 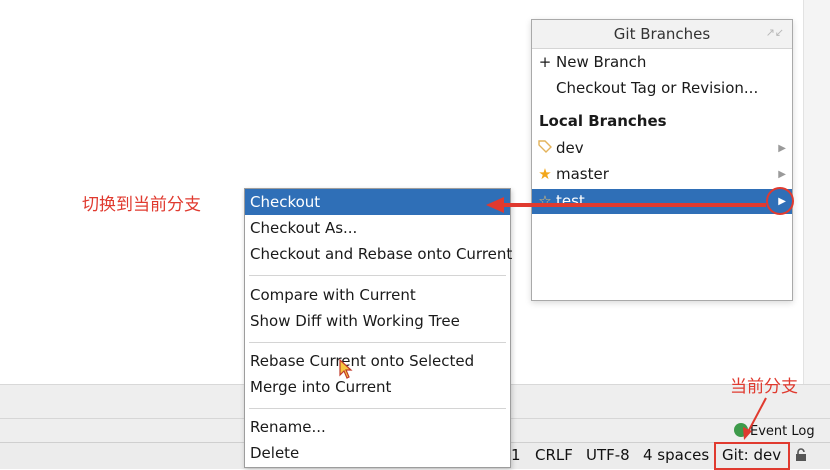 I want to click on menu-item-merge: Merge into Current, so click(x=377, y=387).